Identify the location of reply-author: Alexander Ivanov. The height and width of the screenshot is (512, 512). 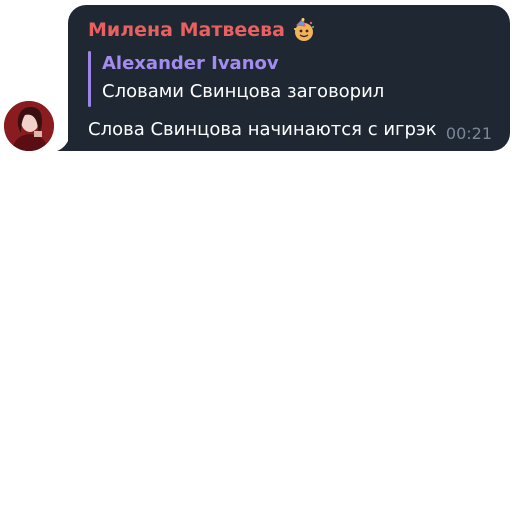
(190, 63).